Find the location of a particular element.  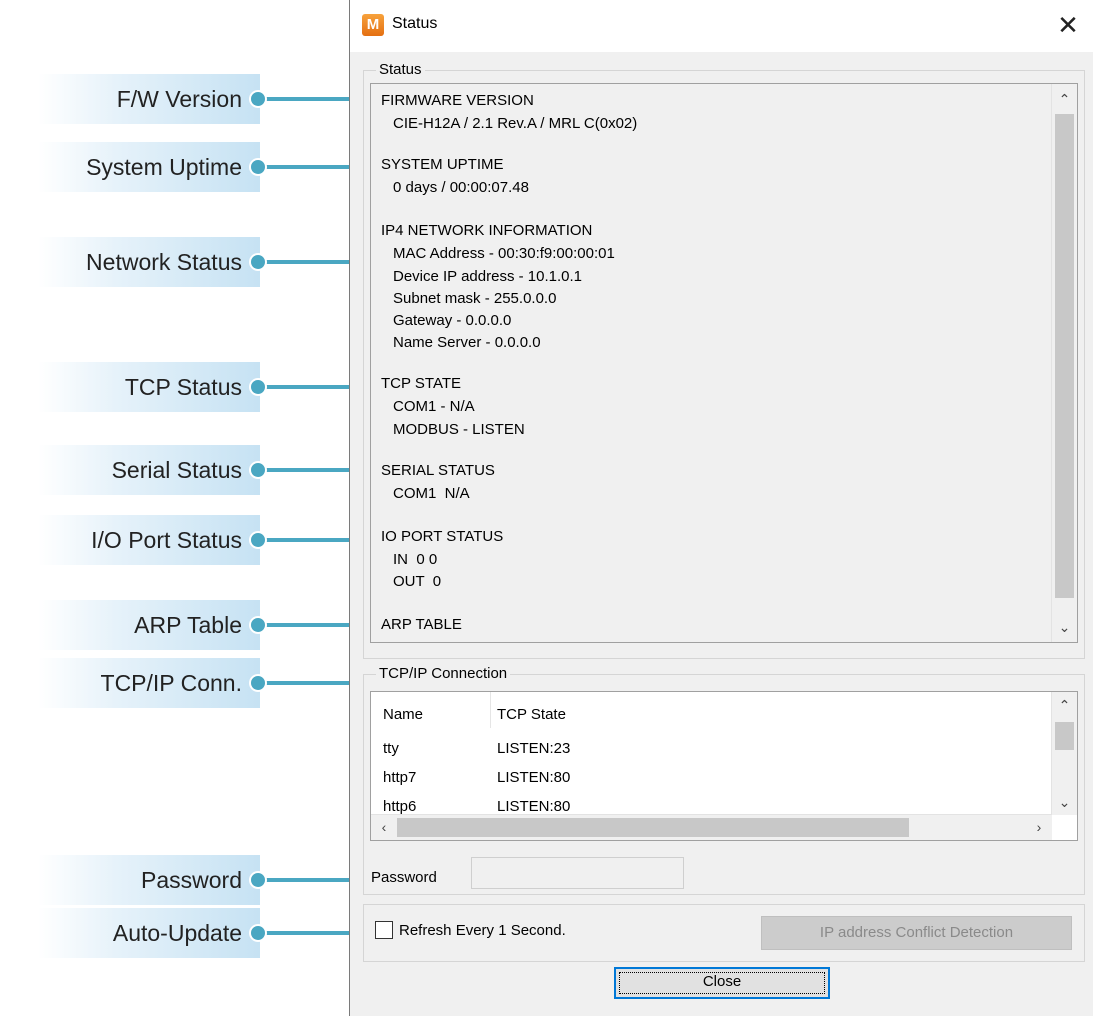

password-field is located at coordinates (577, 873).